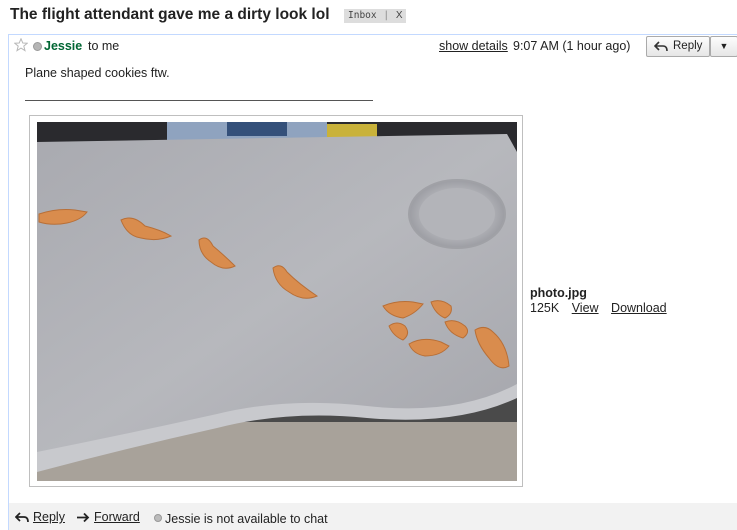 The width and height of the screenshot is (737, 530). Describe the element at coordinates (117, 517) in the screenshot. I see `footer-forward-label: Forward` at that location.